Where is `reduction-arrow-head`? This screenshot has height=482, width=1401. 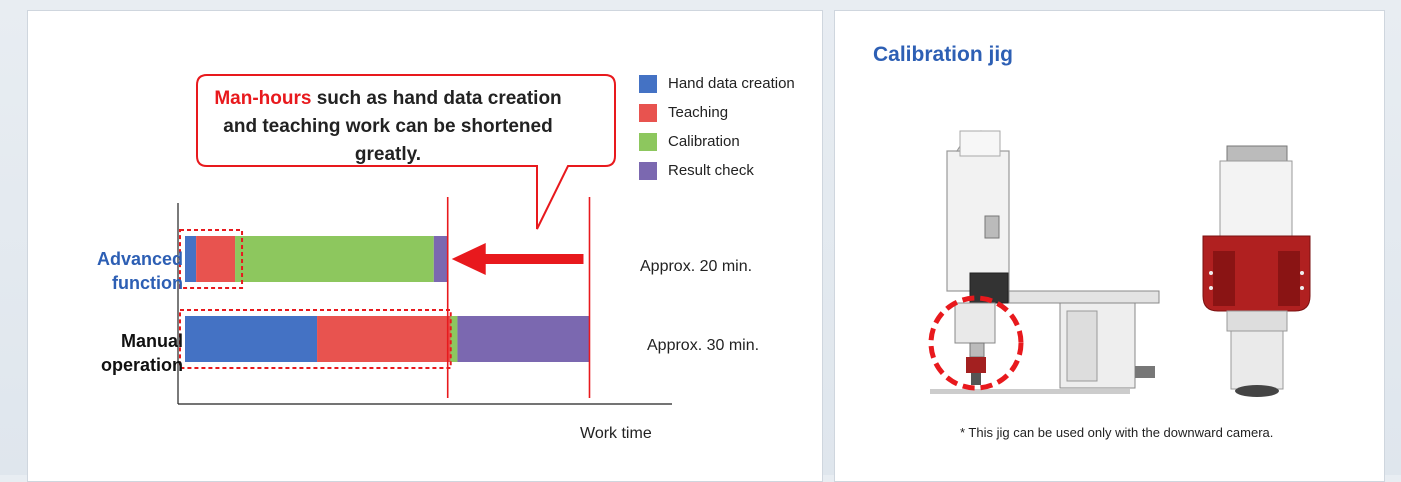
reduction-arrow-head is located at coordinates (468, 259).